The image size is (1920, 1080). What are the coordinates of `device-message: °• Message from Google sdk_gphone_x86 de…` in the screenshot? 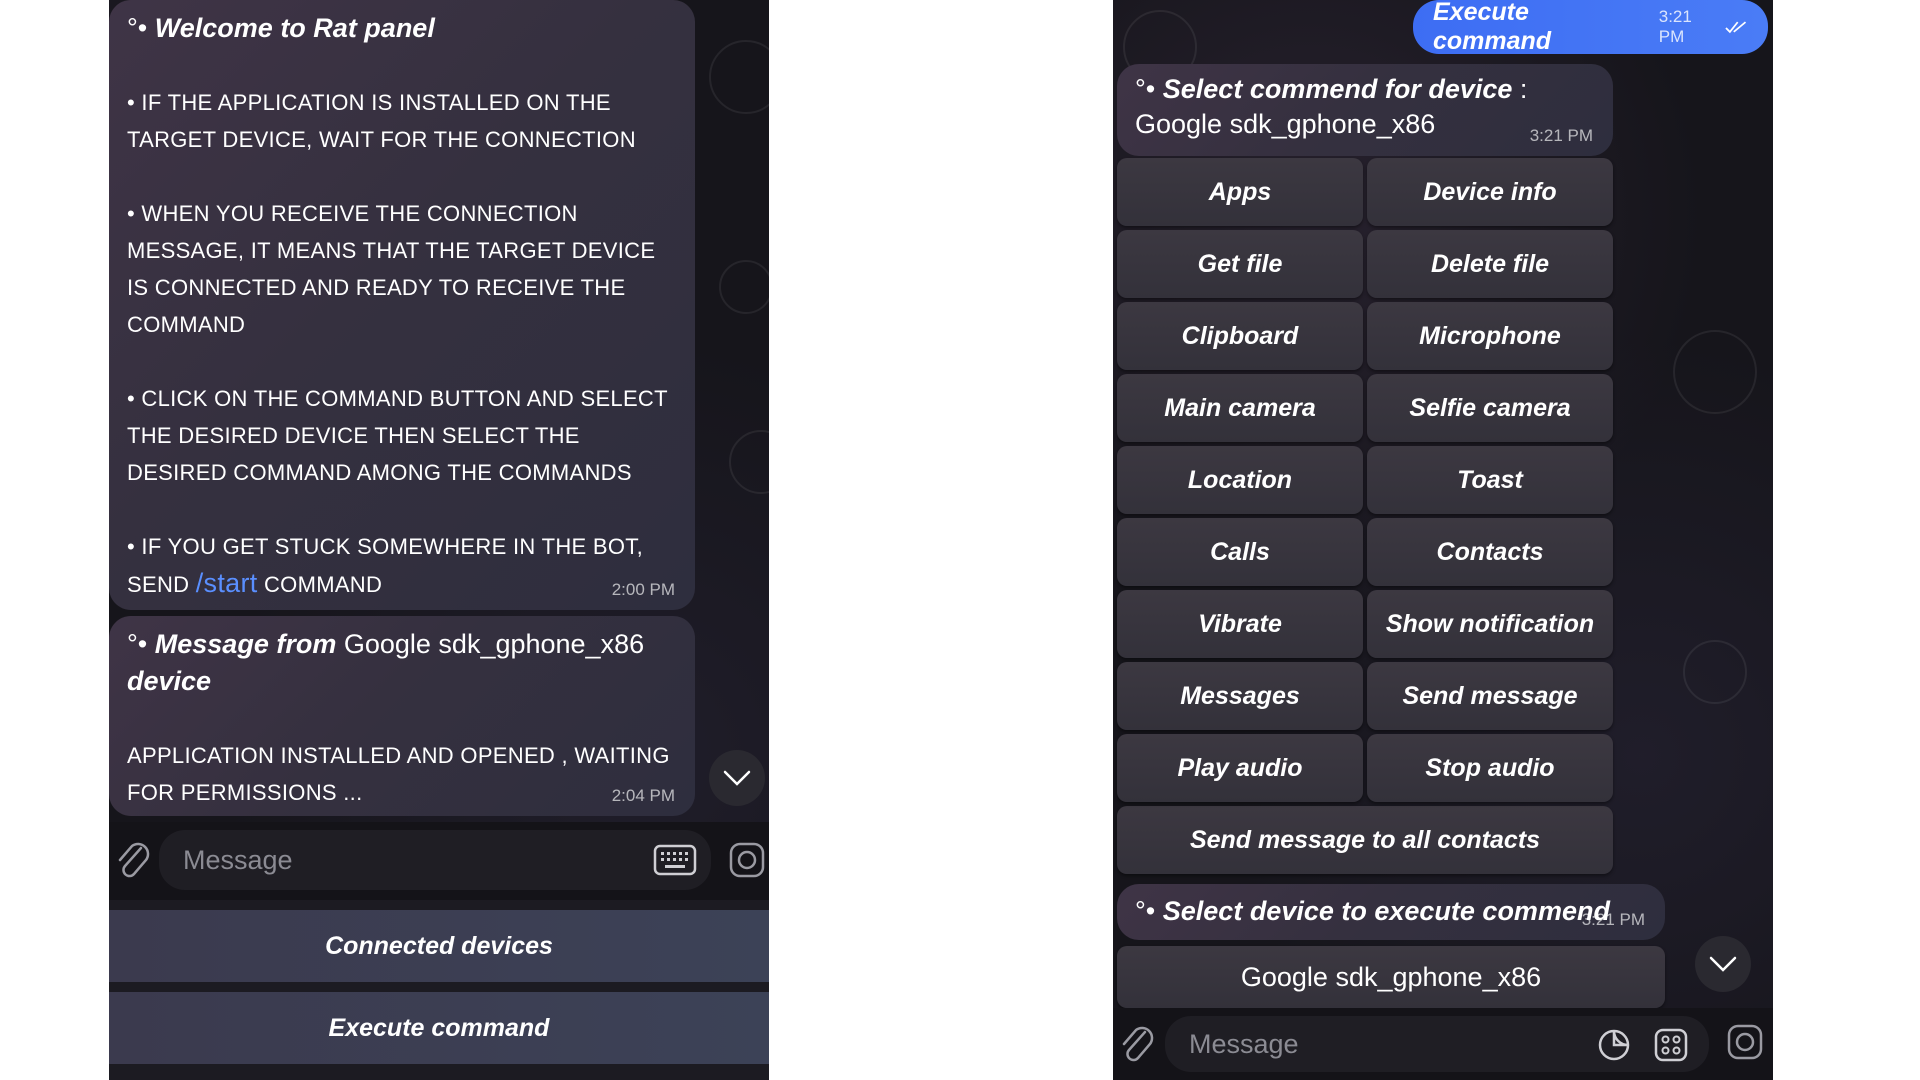 It's located at (402, 716).